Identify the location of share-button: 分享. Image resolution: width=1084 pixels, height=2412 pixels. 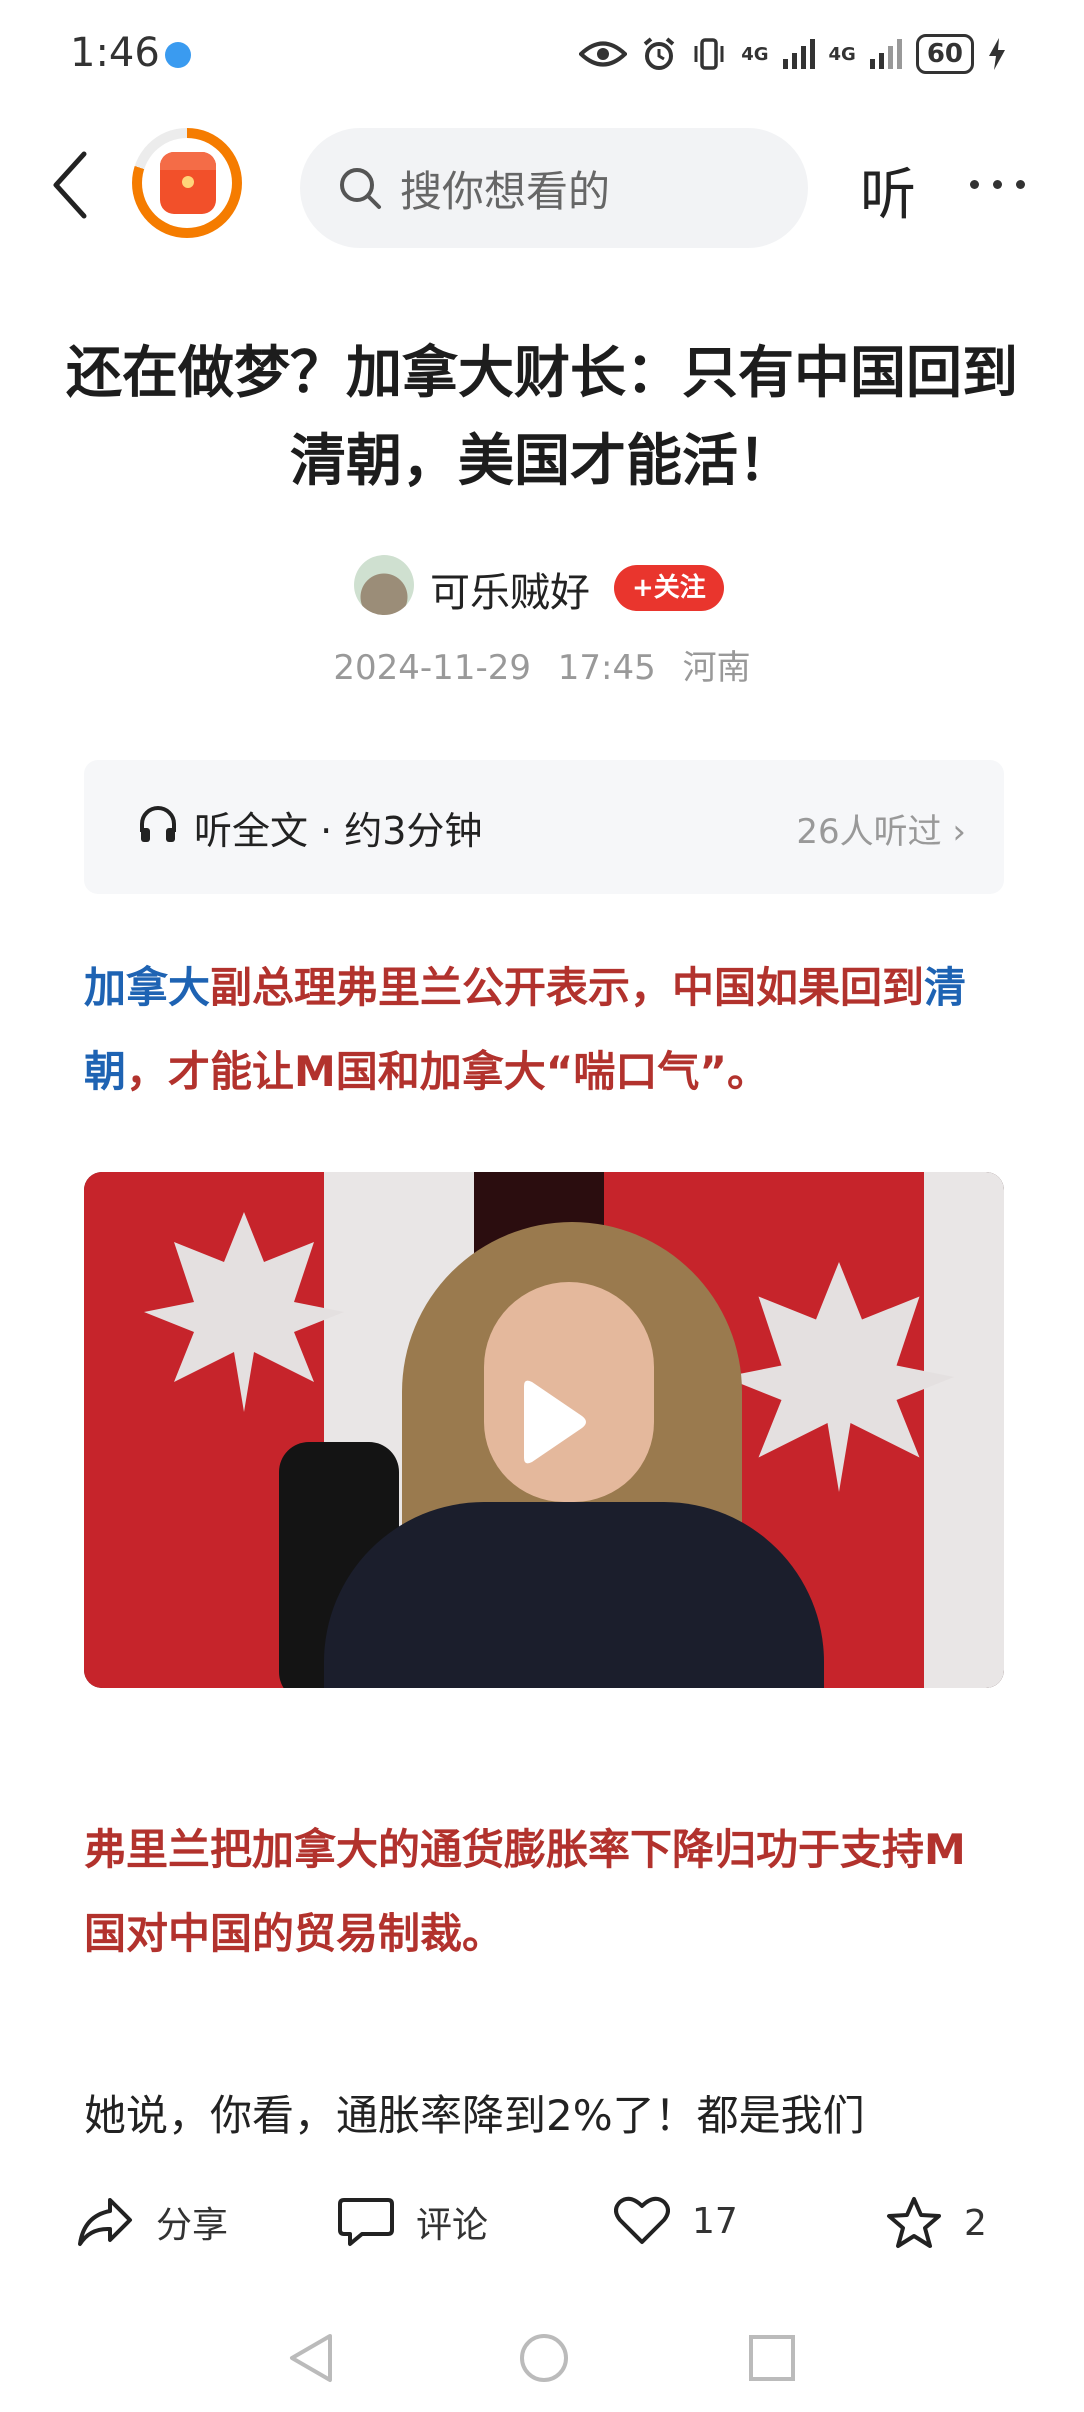
(152, 2222).